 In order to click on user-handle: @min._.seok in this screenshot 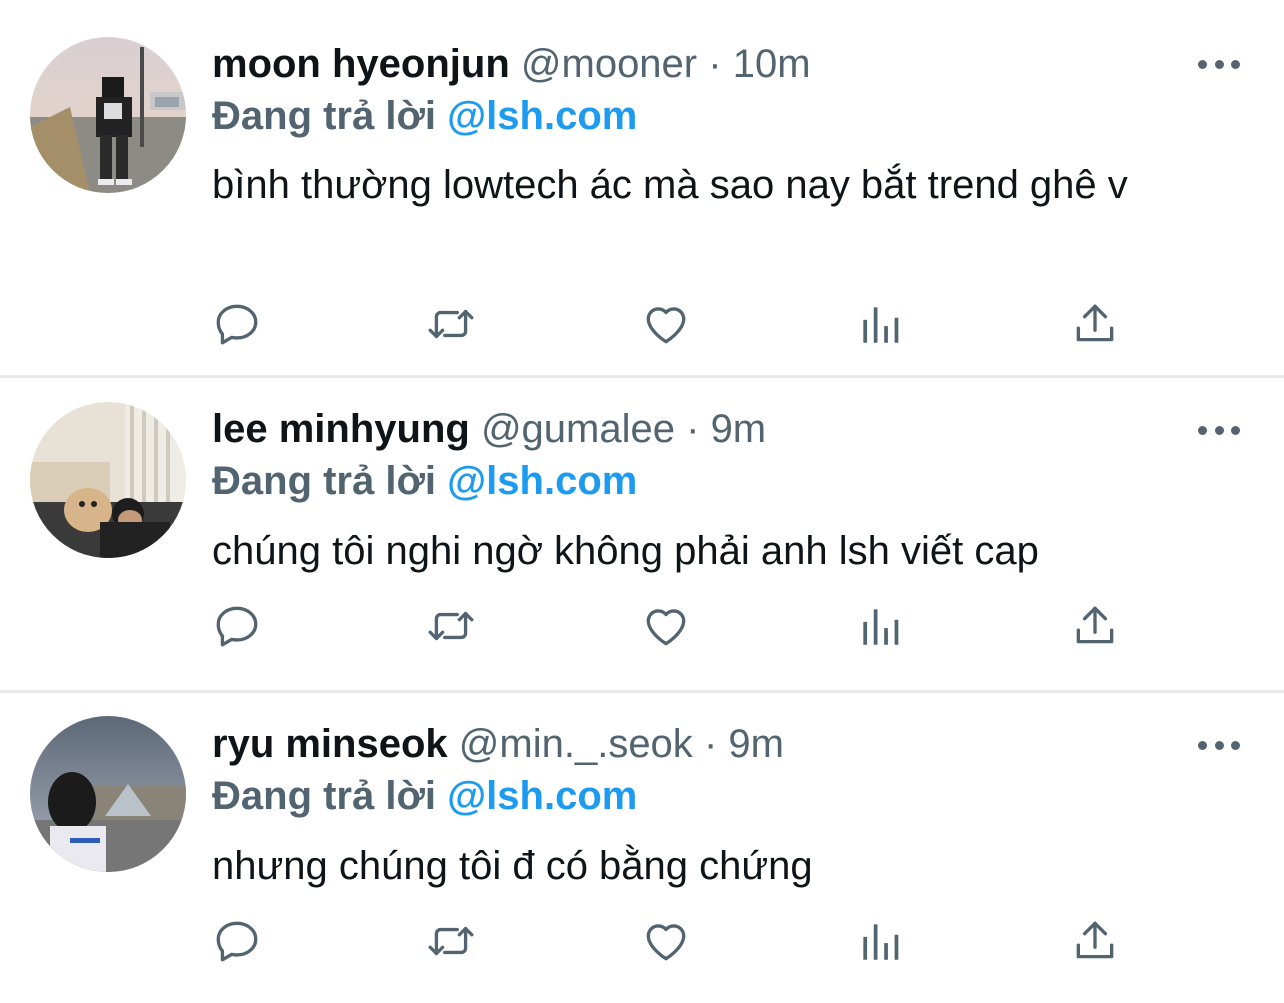, I will do `click(576, 744)`.